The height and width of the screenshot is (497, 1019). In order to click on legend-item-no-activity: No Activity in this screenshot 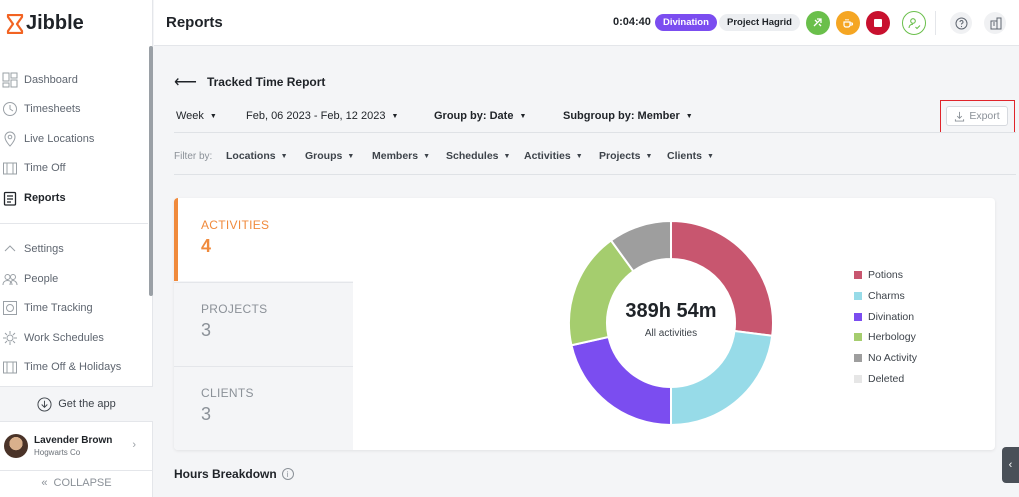, I will do `click(885, 358)`.